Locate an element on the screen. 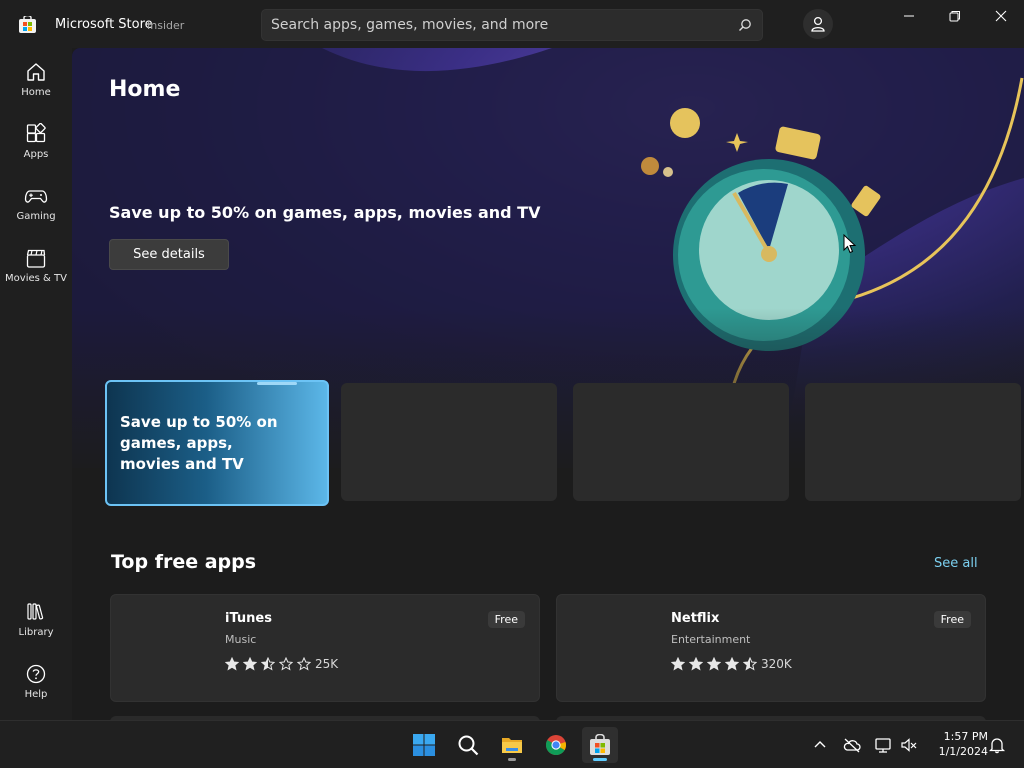 Image resolution: width=1024 pixels, height=768 pixels. chrome-icon is located at coordinates (555, 745).